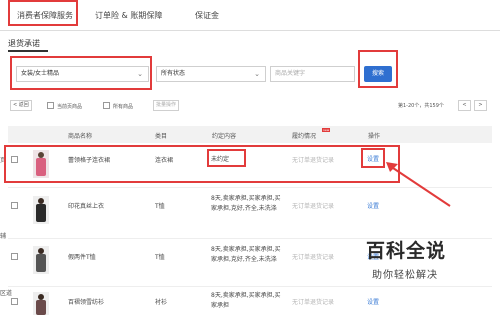  I want to click on row-divider, so click(250, 286).